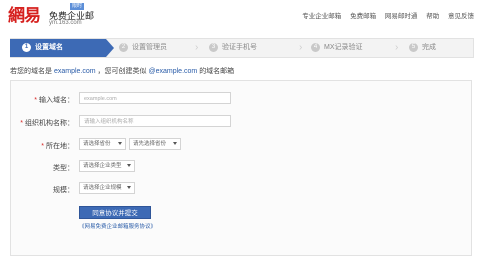  I want to click on org-name-label-text: 组织机构名称：, so click(49, 123).